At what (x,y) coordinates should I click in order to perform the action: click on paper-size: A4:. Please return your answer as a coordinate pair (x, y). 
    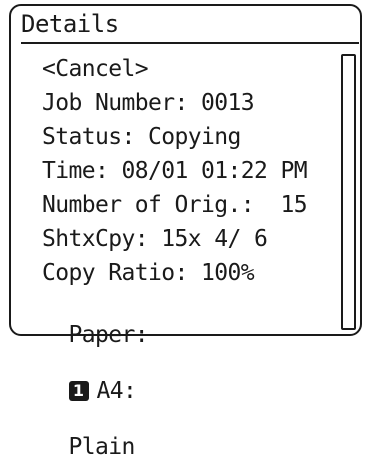
    Looking at the image, I should click on (116, 391).